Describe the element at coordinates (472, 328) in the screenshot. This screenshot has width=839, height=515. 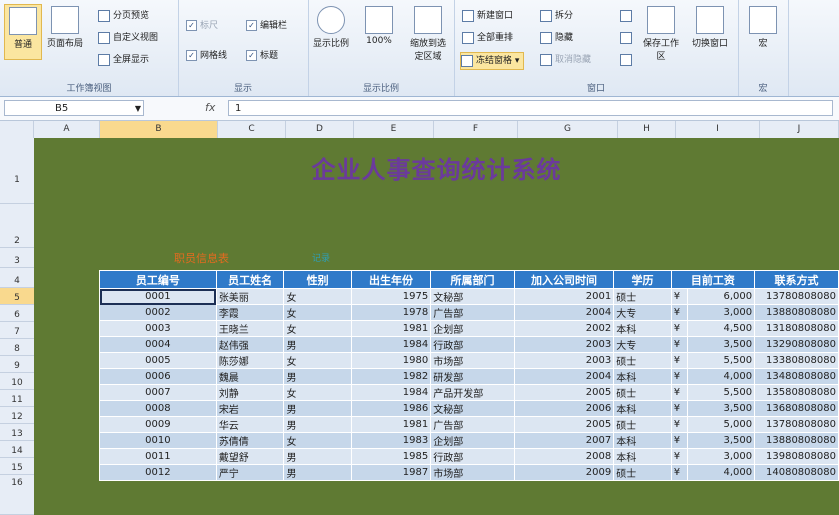
I see `table-cell: 企划部` at that location.